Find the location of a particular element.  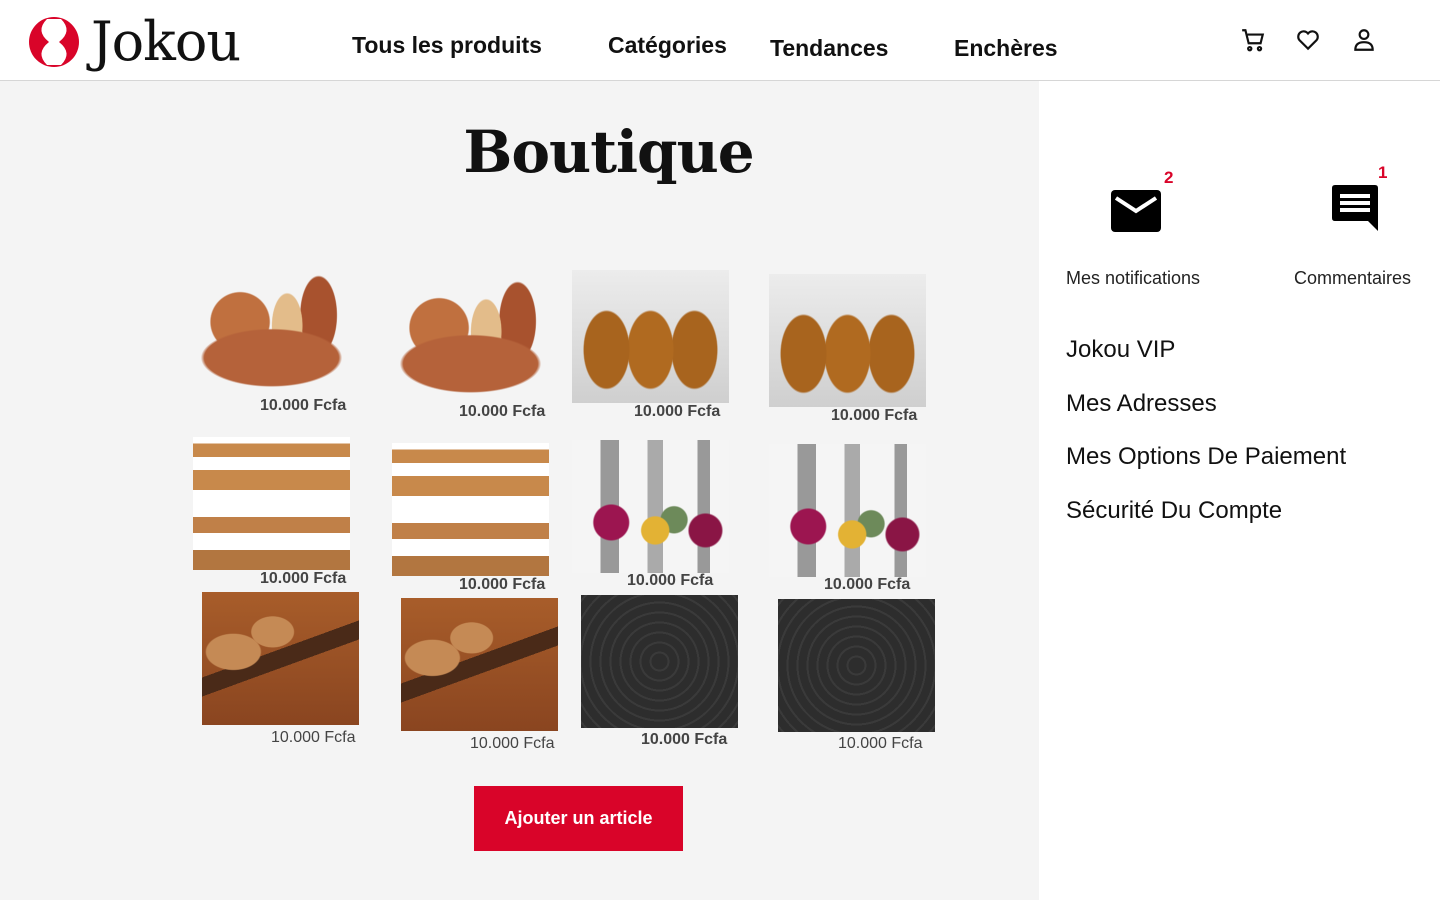

menu-jokou-vip: Jokou VIP is located at coordinates (1120, 350).